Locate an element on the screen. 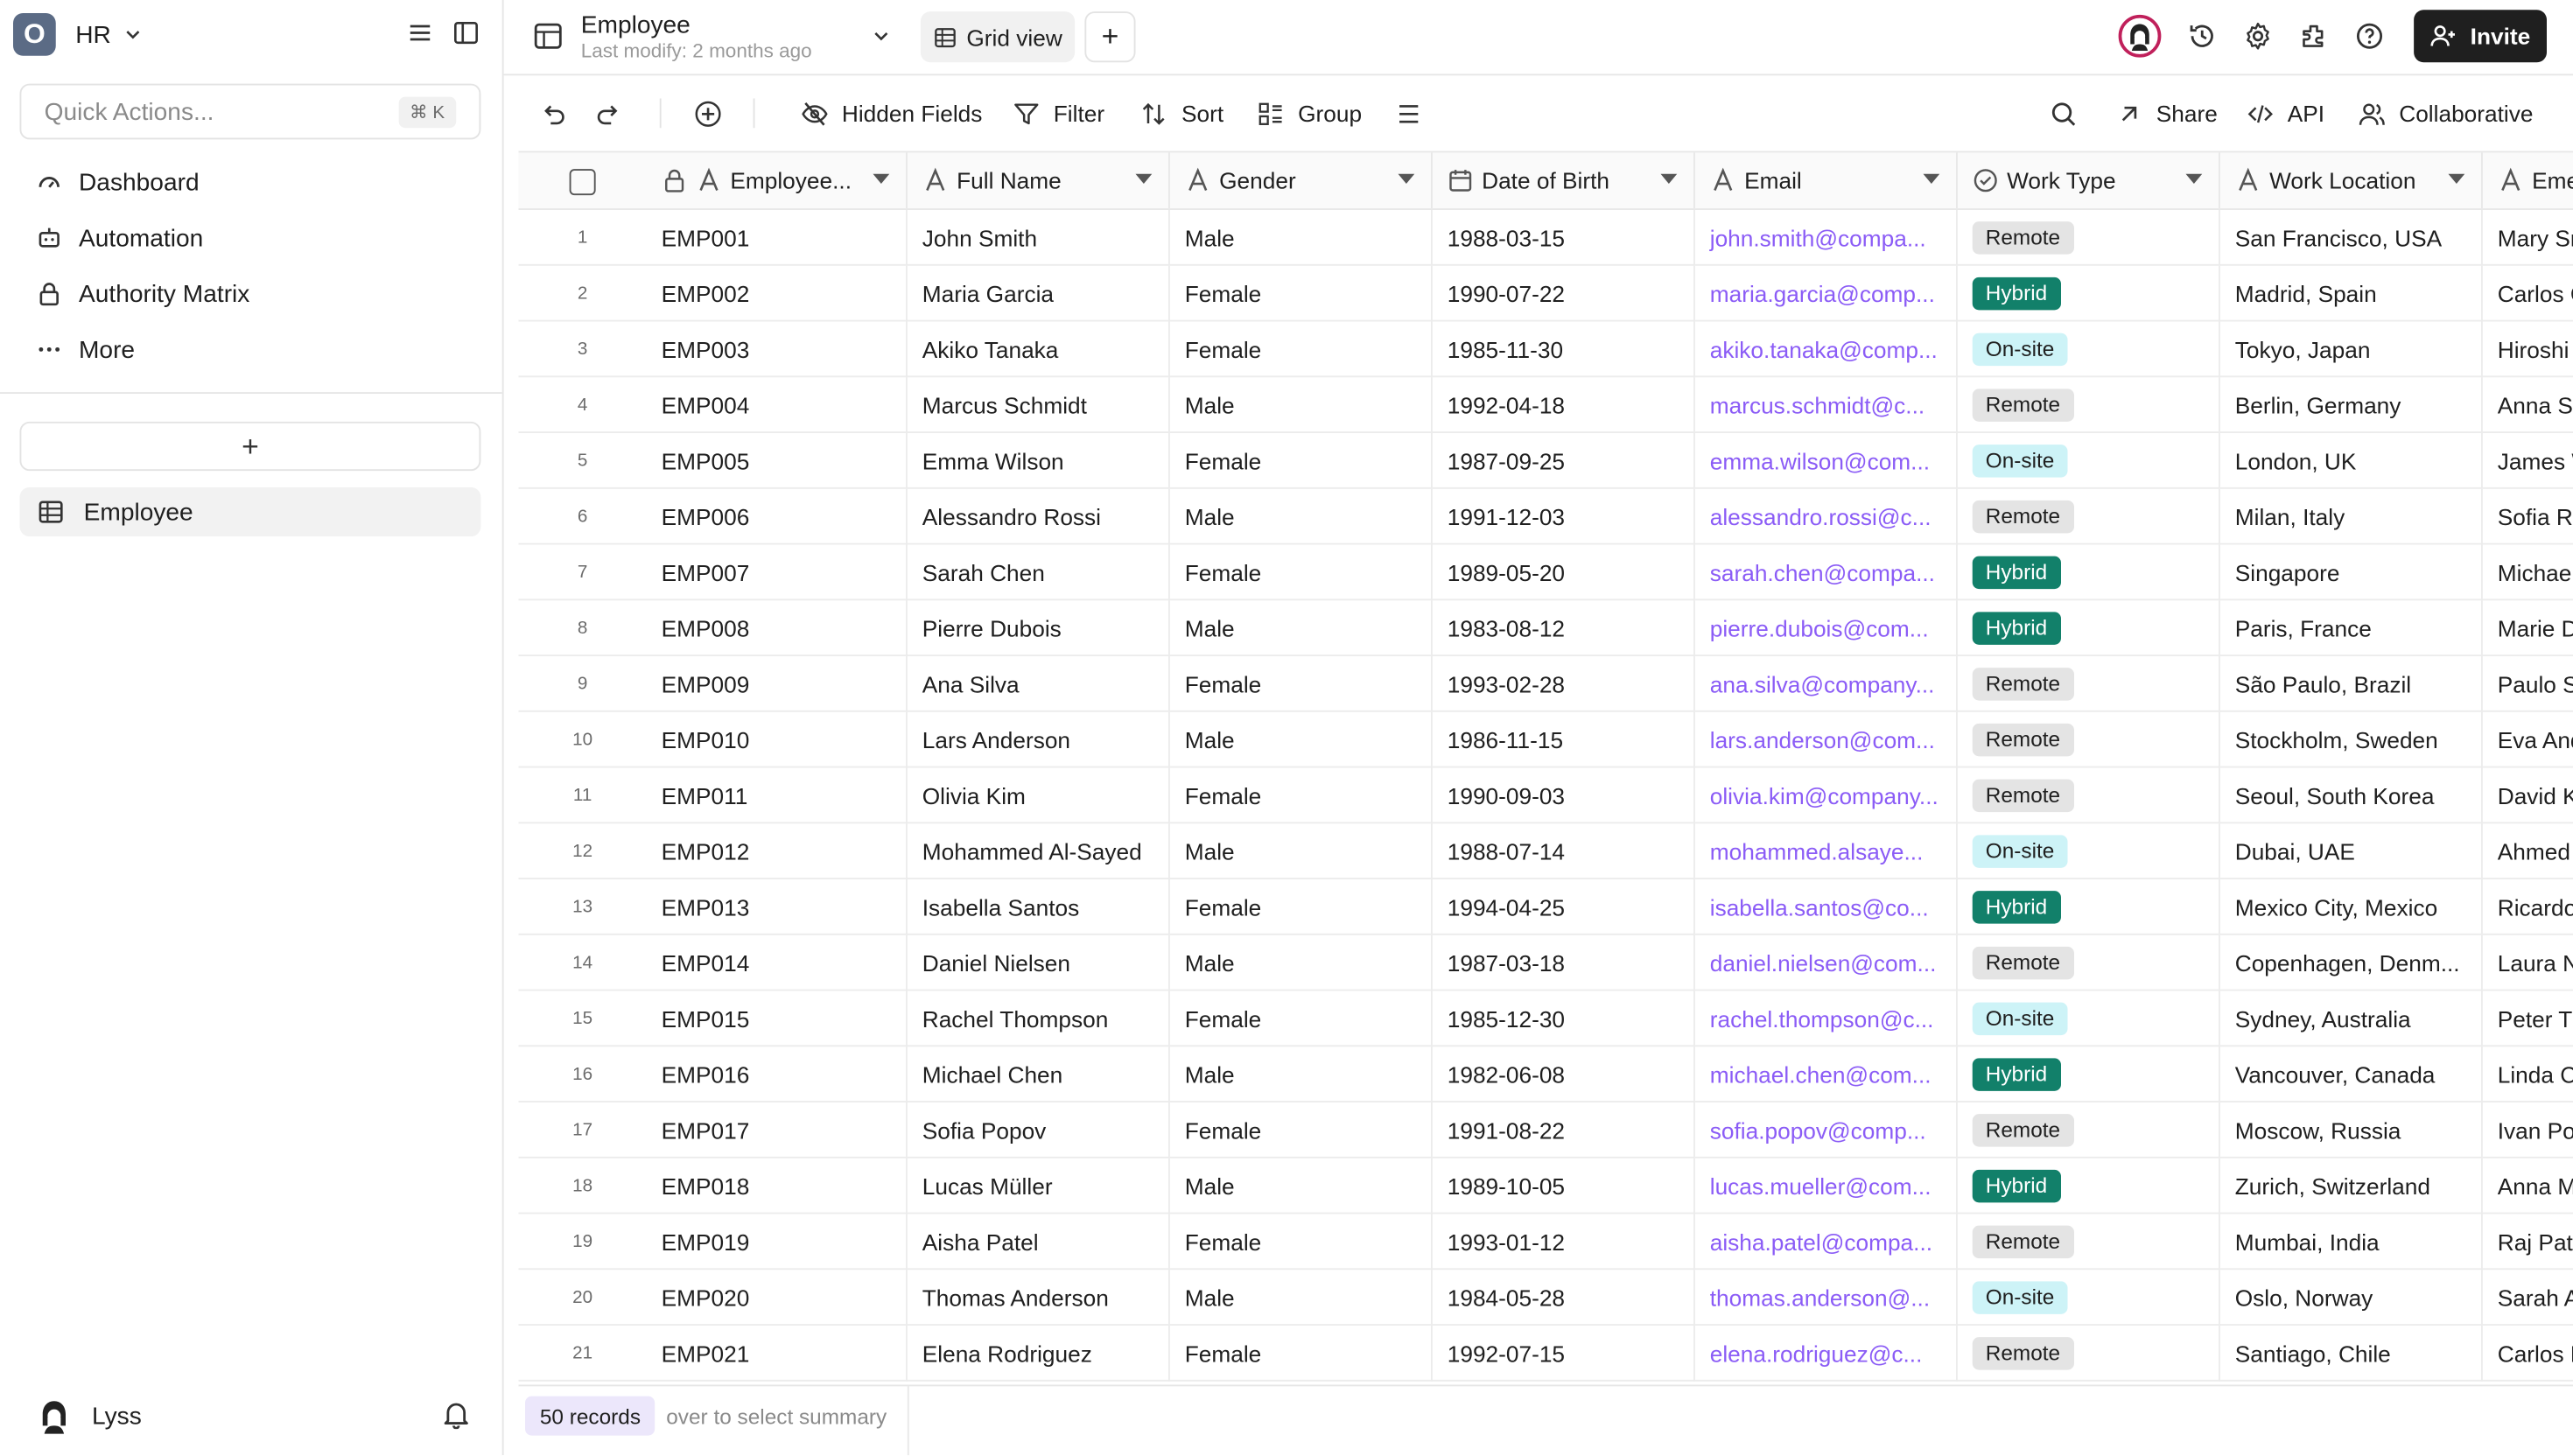 The width and height of the screenshot is (2573, 1456). cell-emergency: Ivan Po is located at coordinates (2528, 1130).